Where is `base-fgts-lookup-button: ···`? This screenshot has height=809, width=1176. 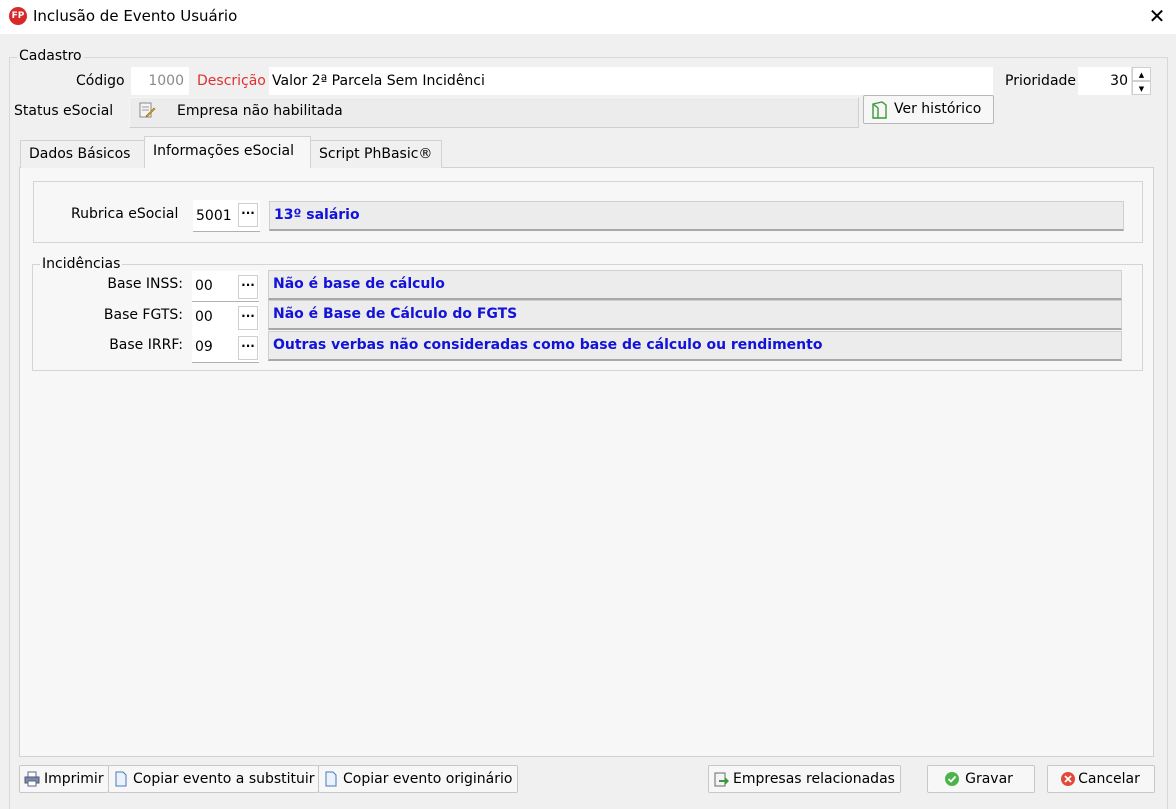 base-fgts-lookup-button: ··· is located at coordinates (248, 318).